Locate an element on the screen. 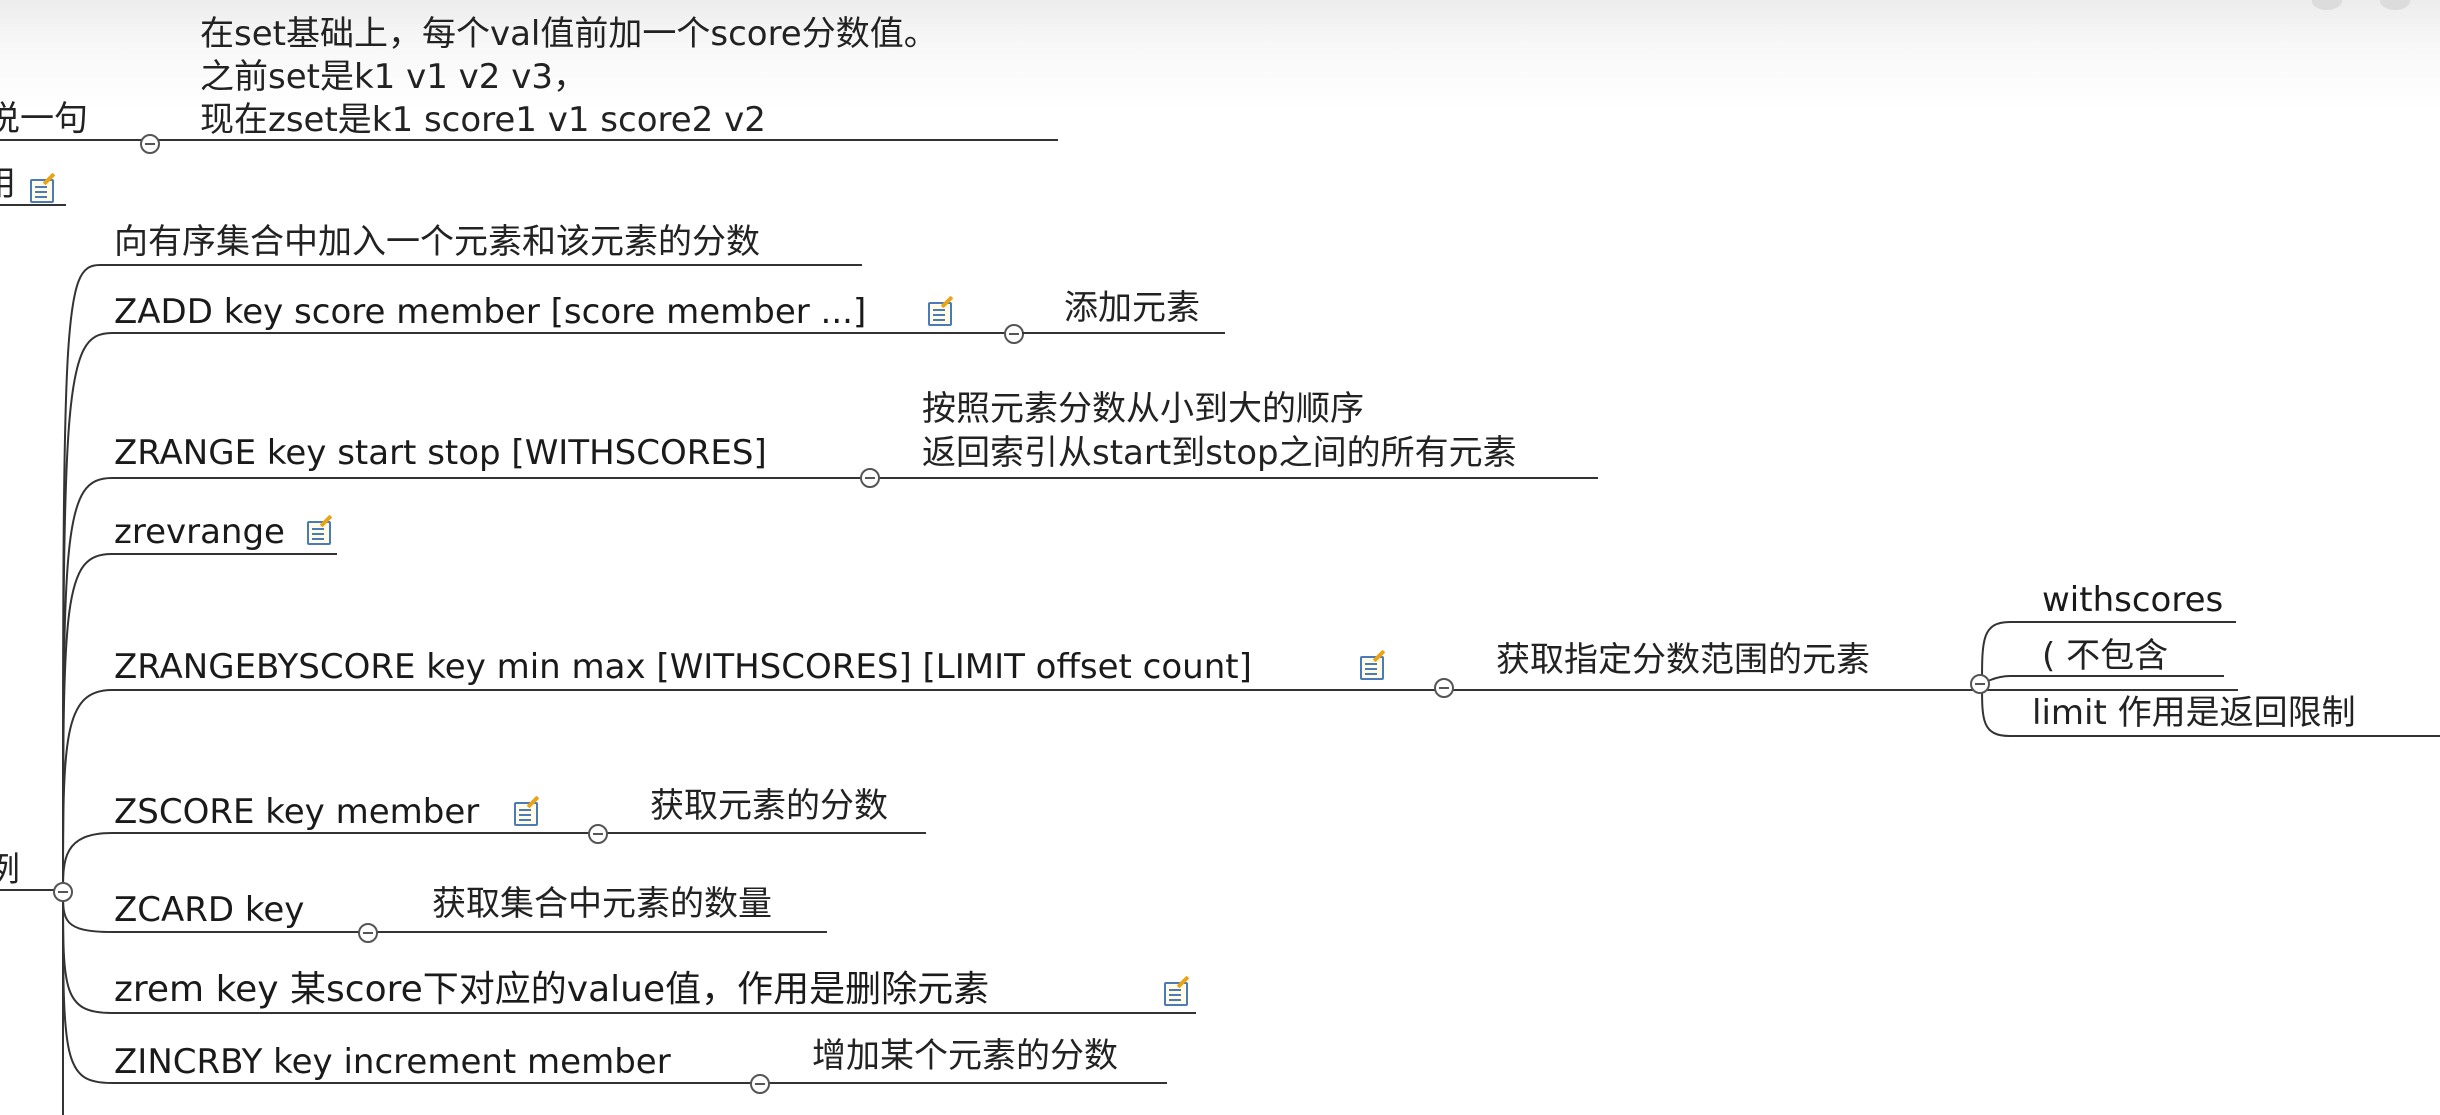  zrangebyscore-sub-exclusive: ( 不包含 is located at coordinates (2105, 656).